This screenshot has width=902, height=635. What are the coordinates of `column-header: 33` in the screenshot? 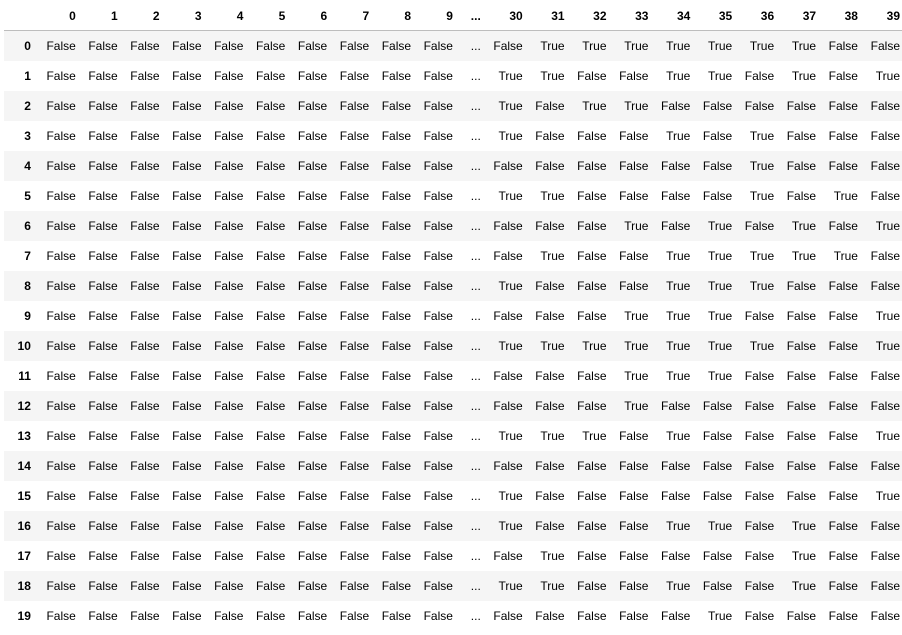 It's located at (629, 16).